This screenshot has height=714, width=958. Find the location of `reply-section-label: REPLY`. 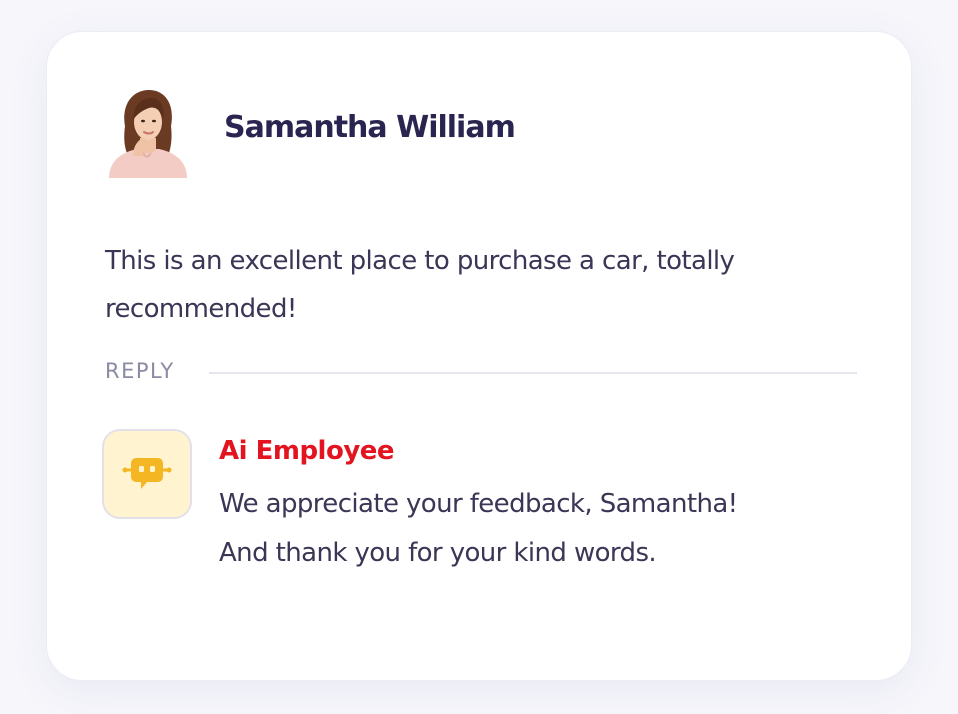

reply-section-label: REPLY is located at coordinates (140, 371).